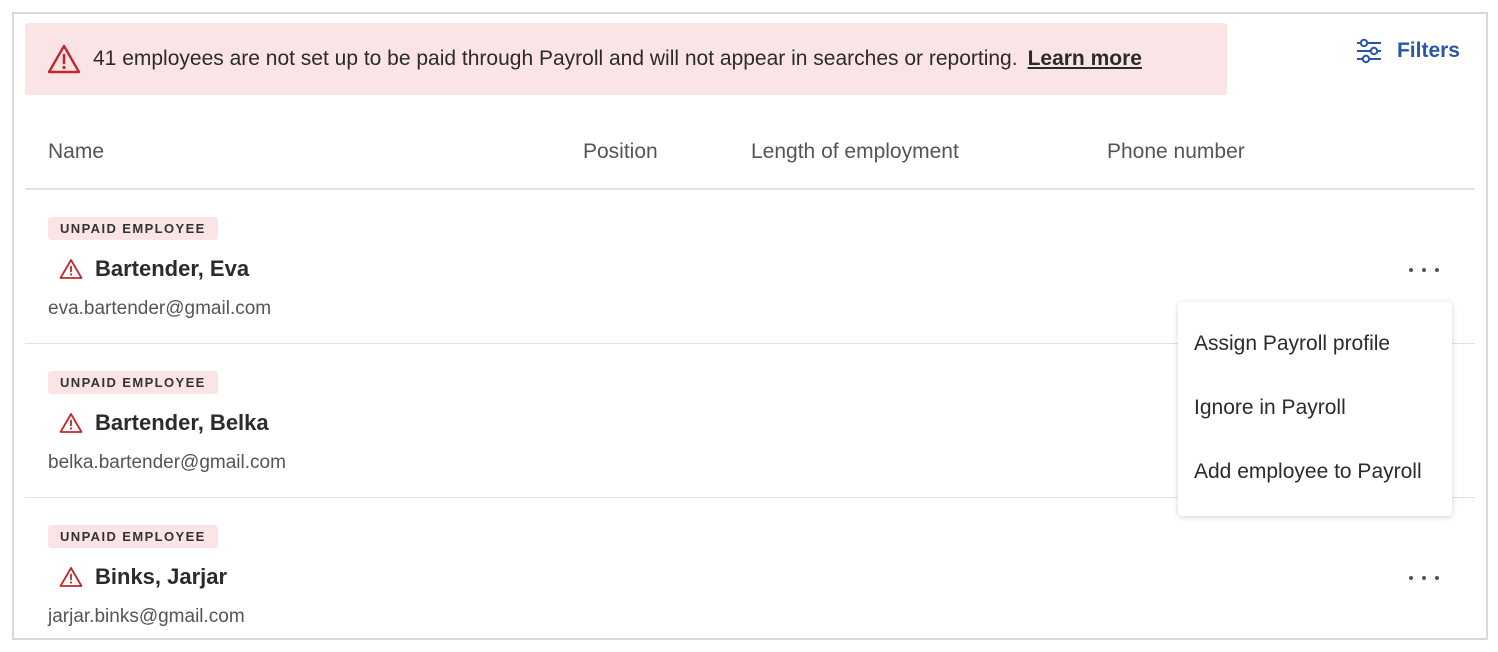 Image resolution: width=1498 pixels, height=652 pixels. I want to click on column-header-phone-number: Phone number, so click(1176, 152).